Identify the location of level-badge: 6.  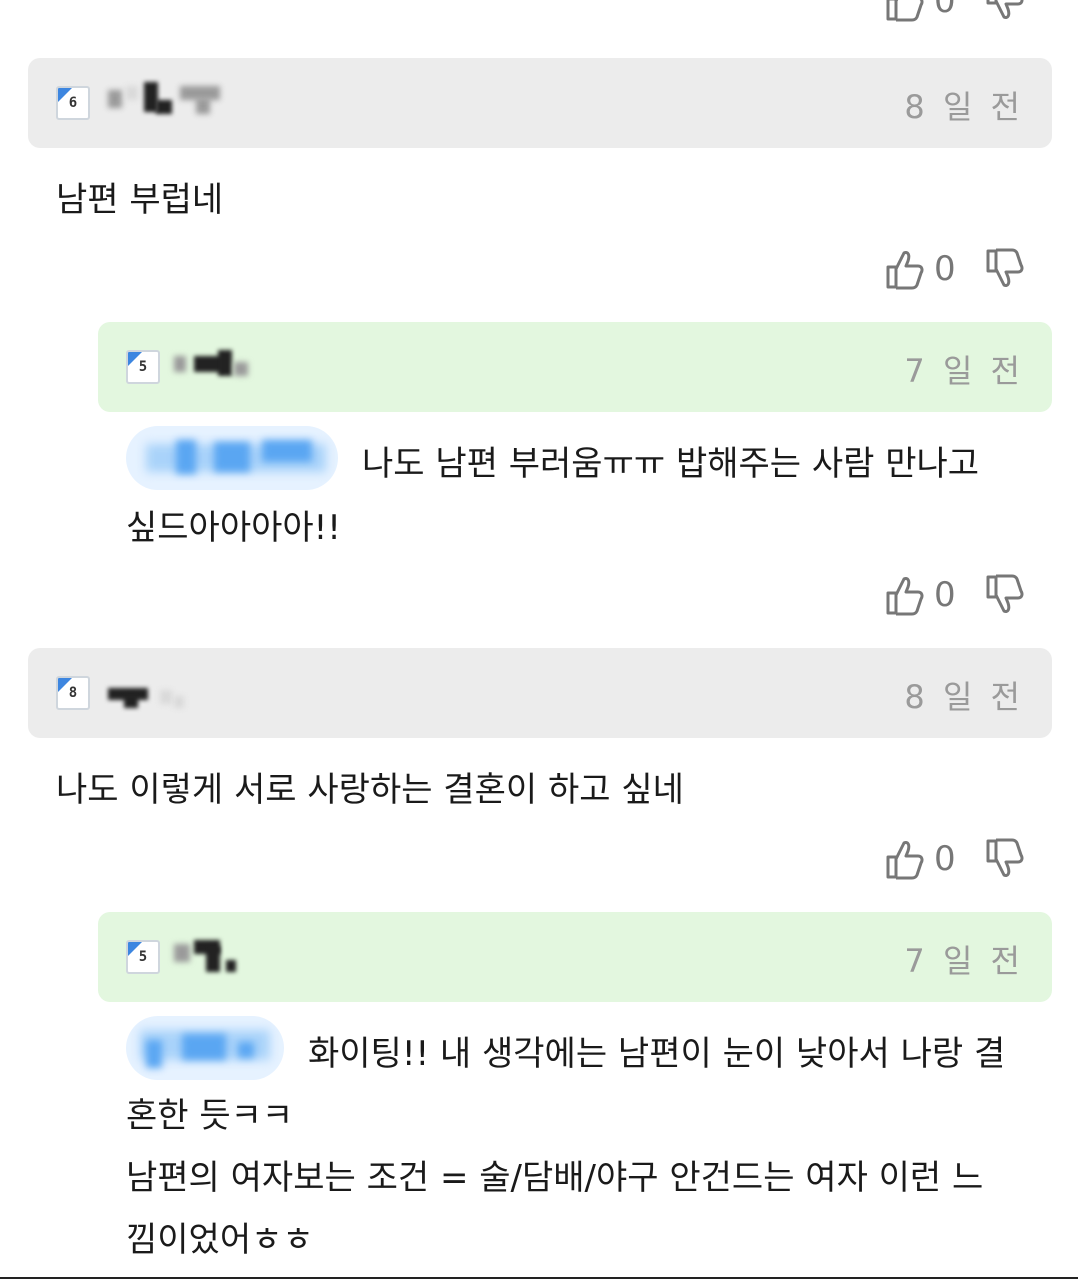
(73, 103).